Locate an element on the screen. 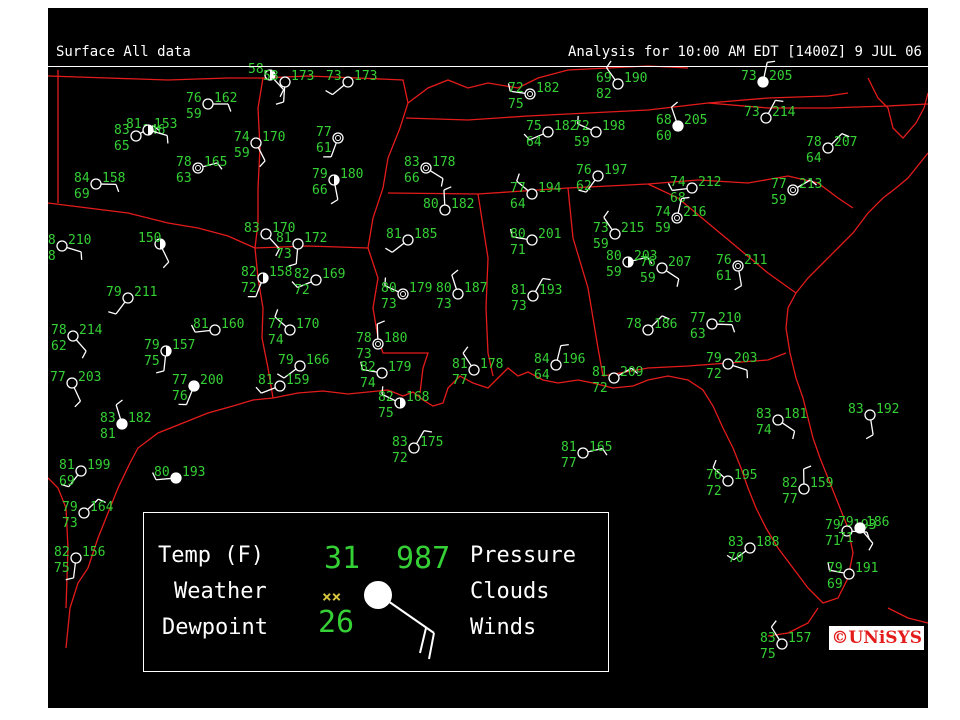  header-divider is located at coordinates (488, 66).